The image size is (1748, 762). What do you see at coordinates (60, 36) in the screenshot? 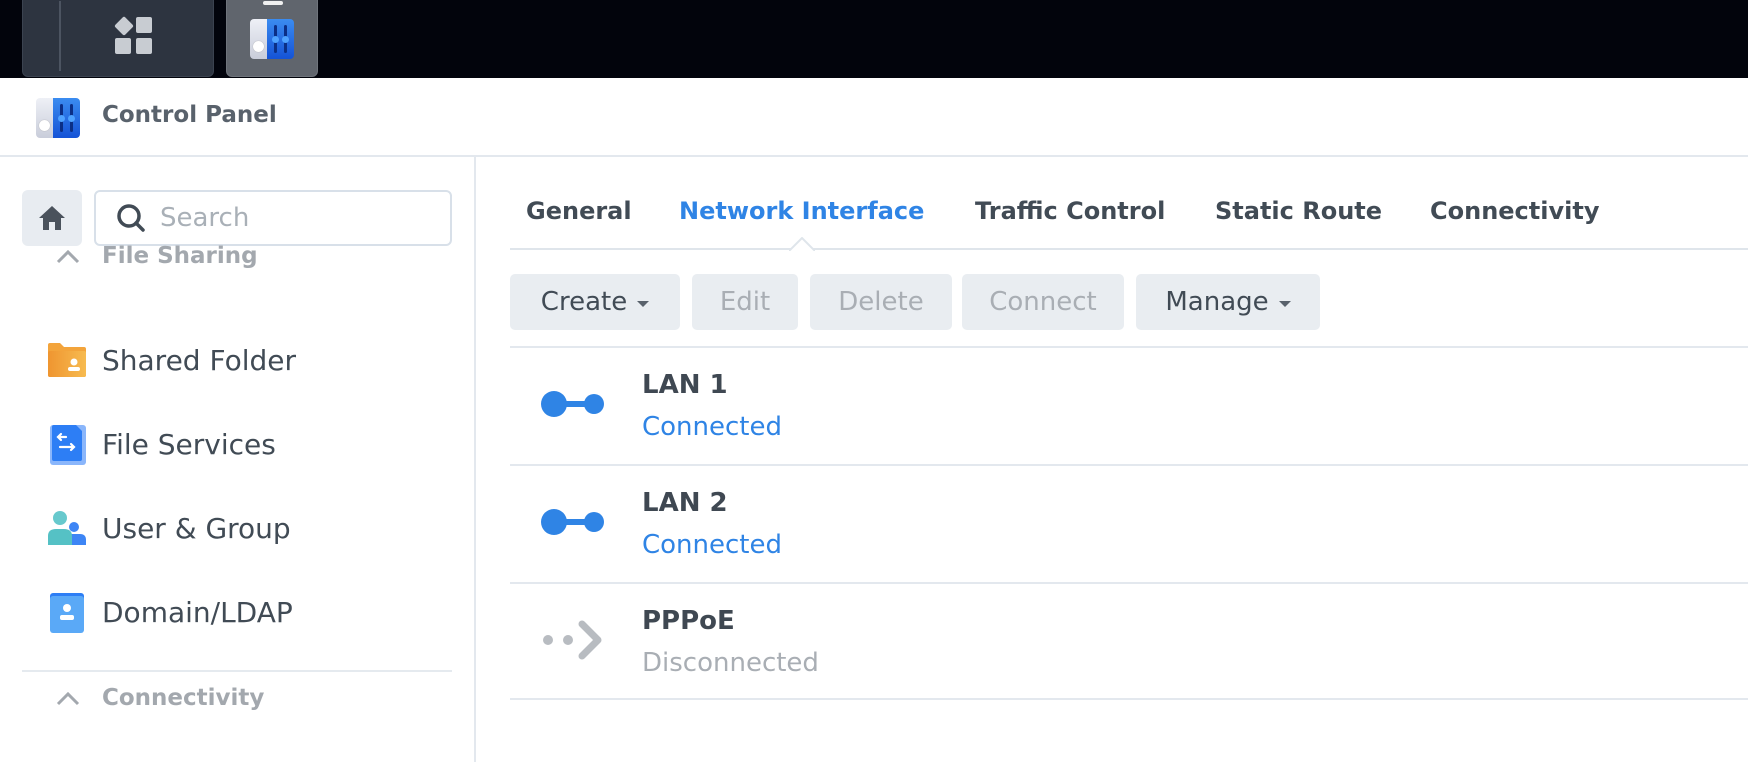
I see `taskbar-separator` at bounding box center [60, 36].